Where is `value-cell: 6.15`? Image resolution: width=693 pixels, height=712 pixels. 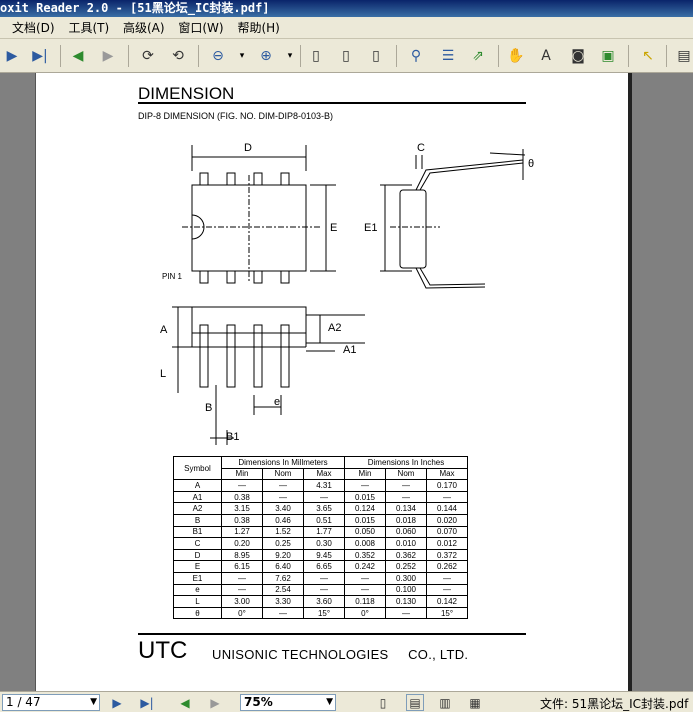 value-cell: 6.15 is located at coordinates (242, 566).